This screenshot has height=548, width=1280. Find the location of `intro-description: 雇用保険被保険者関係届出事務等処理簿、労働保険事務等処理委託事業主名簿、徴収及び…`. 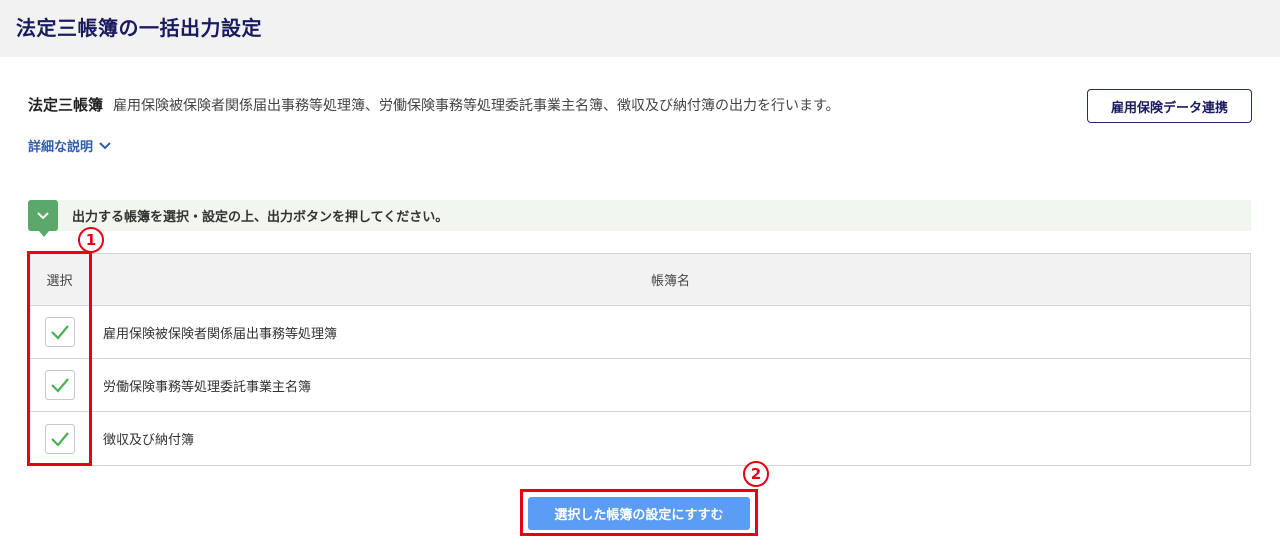

intro-description: 雇用保険被保険者関係届出事務等処理簿、労働保険事務等処理委託事業主名簿、徴収及び… is located at coordinates (476, 106).